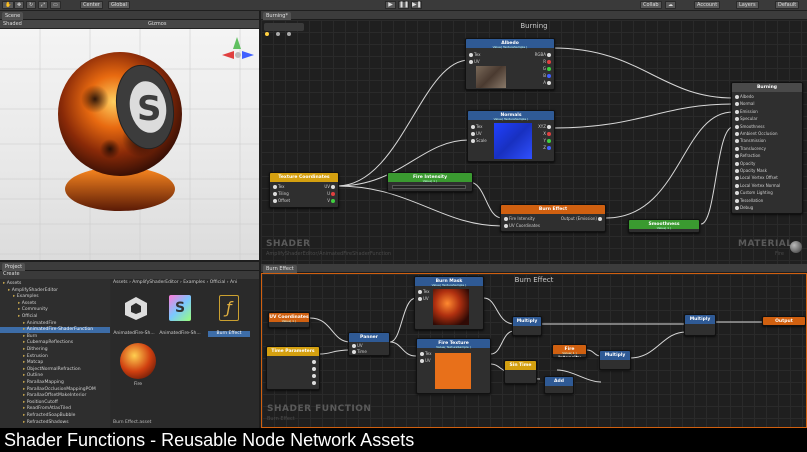 Image resolution: width=807 pixels, height=452 pixels. What do you see at coordinates (423, 298) in the screenshot?
I see `burn-mask-in-uv: UV` at bounding box center [423, 298].